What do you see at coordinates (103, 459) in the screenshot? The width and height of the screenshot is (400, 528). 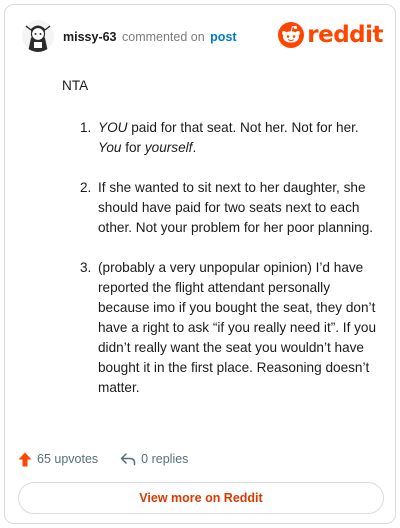 I see `comment-footer: 65 upvotes 0 replies` at bounding box center [103, 459].